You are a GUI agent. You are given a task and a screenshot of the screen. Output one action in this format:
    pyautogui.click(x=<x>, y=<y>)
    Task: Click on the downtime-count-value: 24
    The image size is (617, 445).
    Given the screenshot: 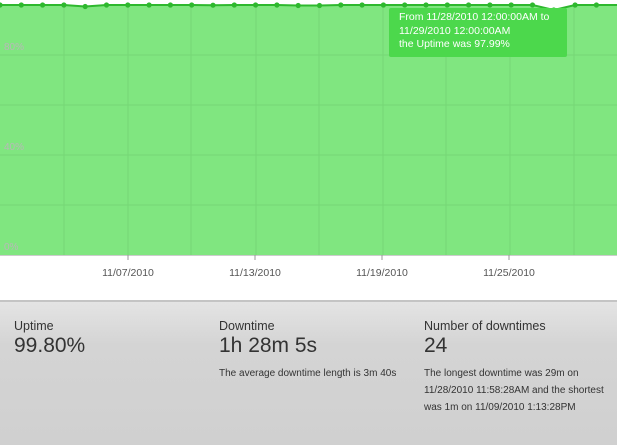 What is the action you would take?
    pyautogui.click(x=436, y=345)
    